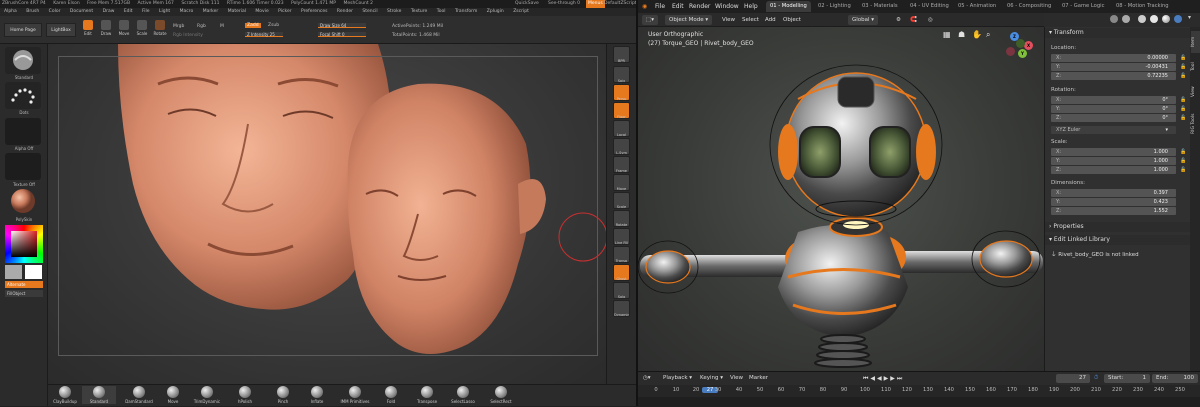  Describe the element at coordinates (1113, 170) in the screenshot. I see `scale-z-field: Z: 1.000` at that location.